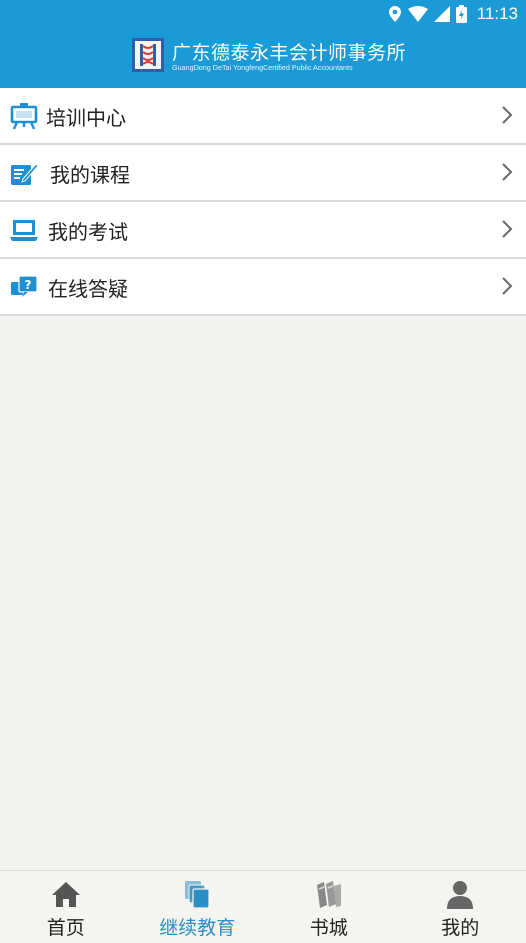 This screenshot has height=943, width=526. Describe the element at coordinates (289, 51) in the screenshot. I see `firm-title: 广东德泰永丰会计师事务所` at that location.